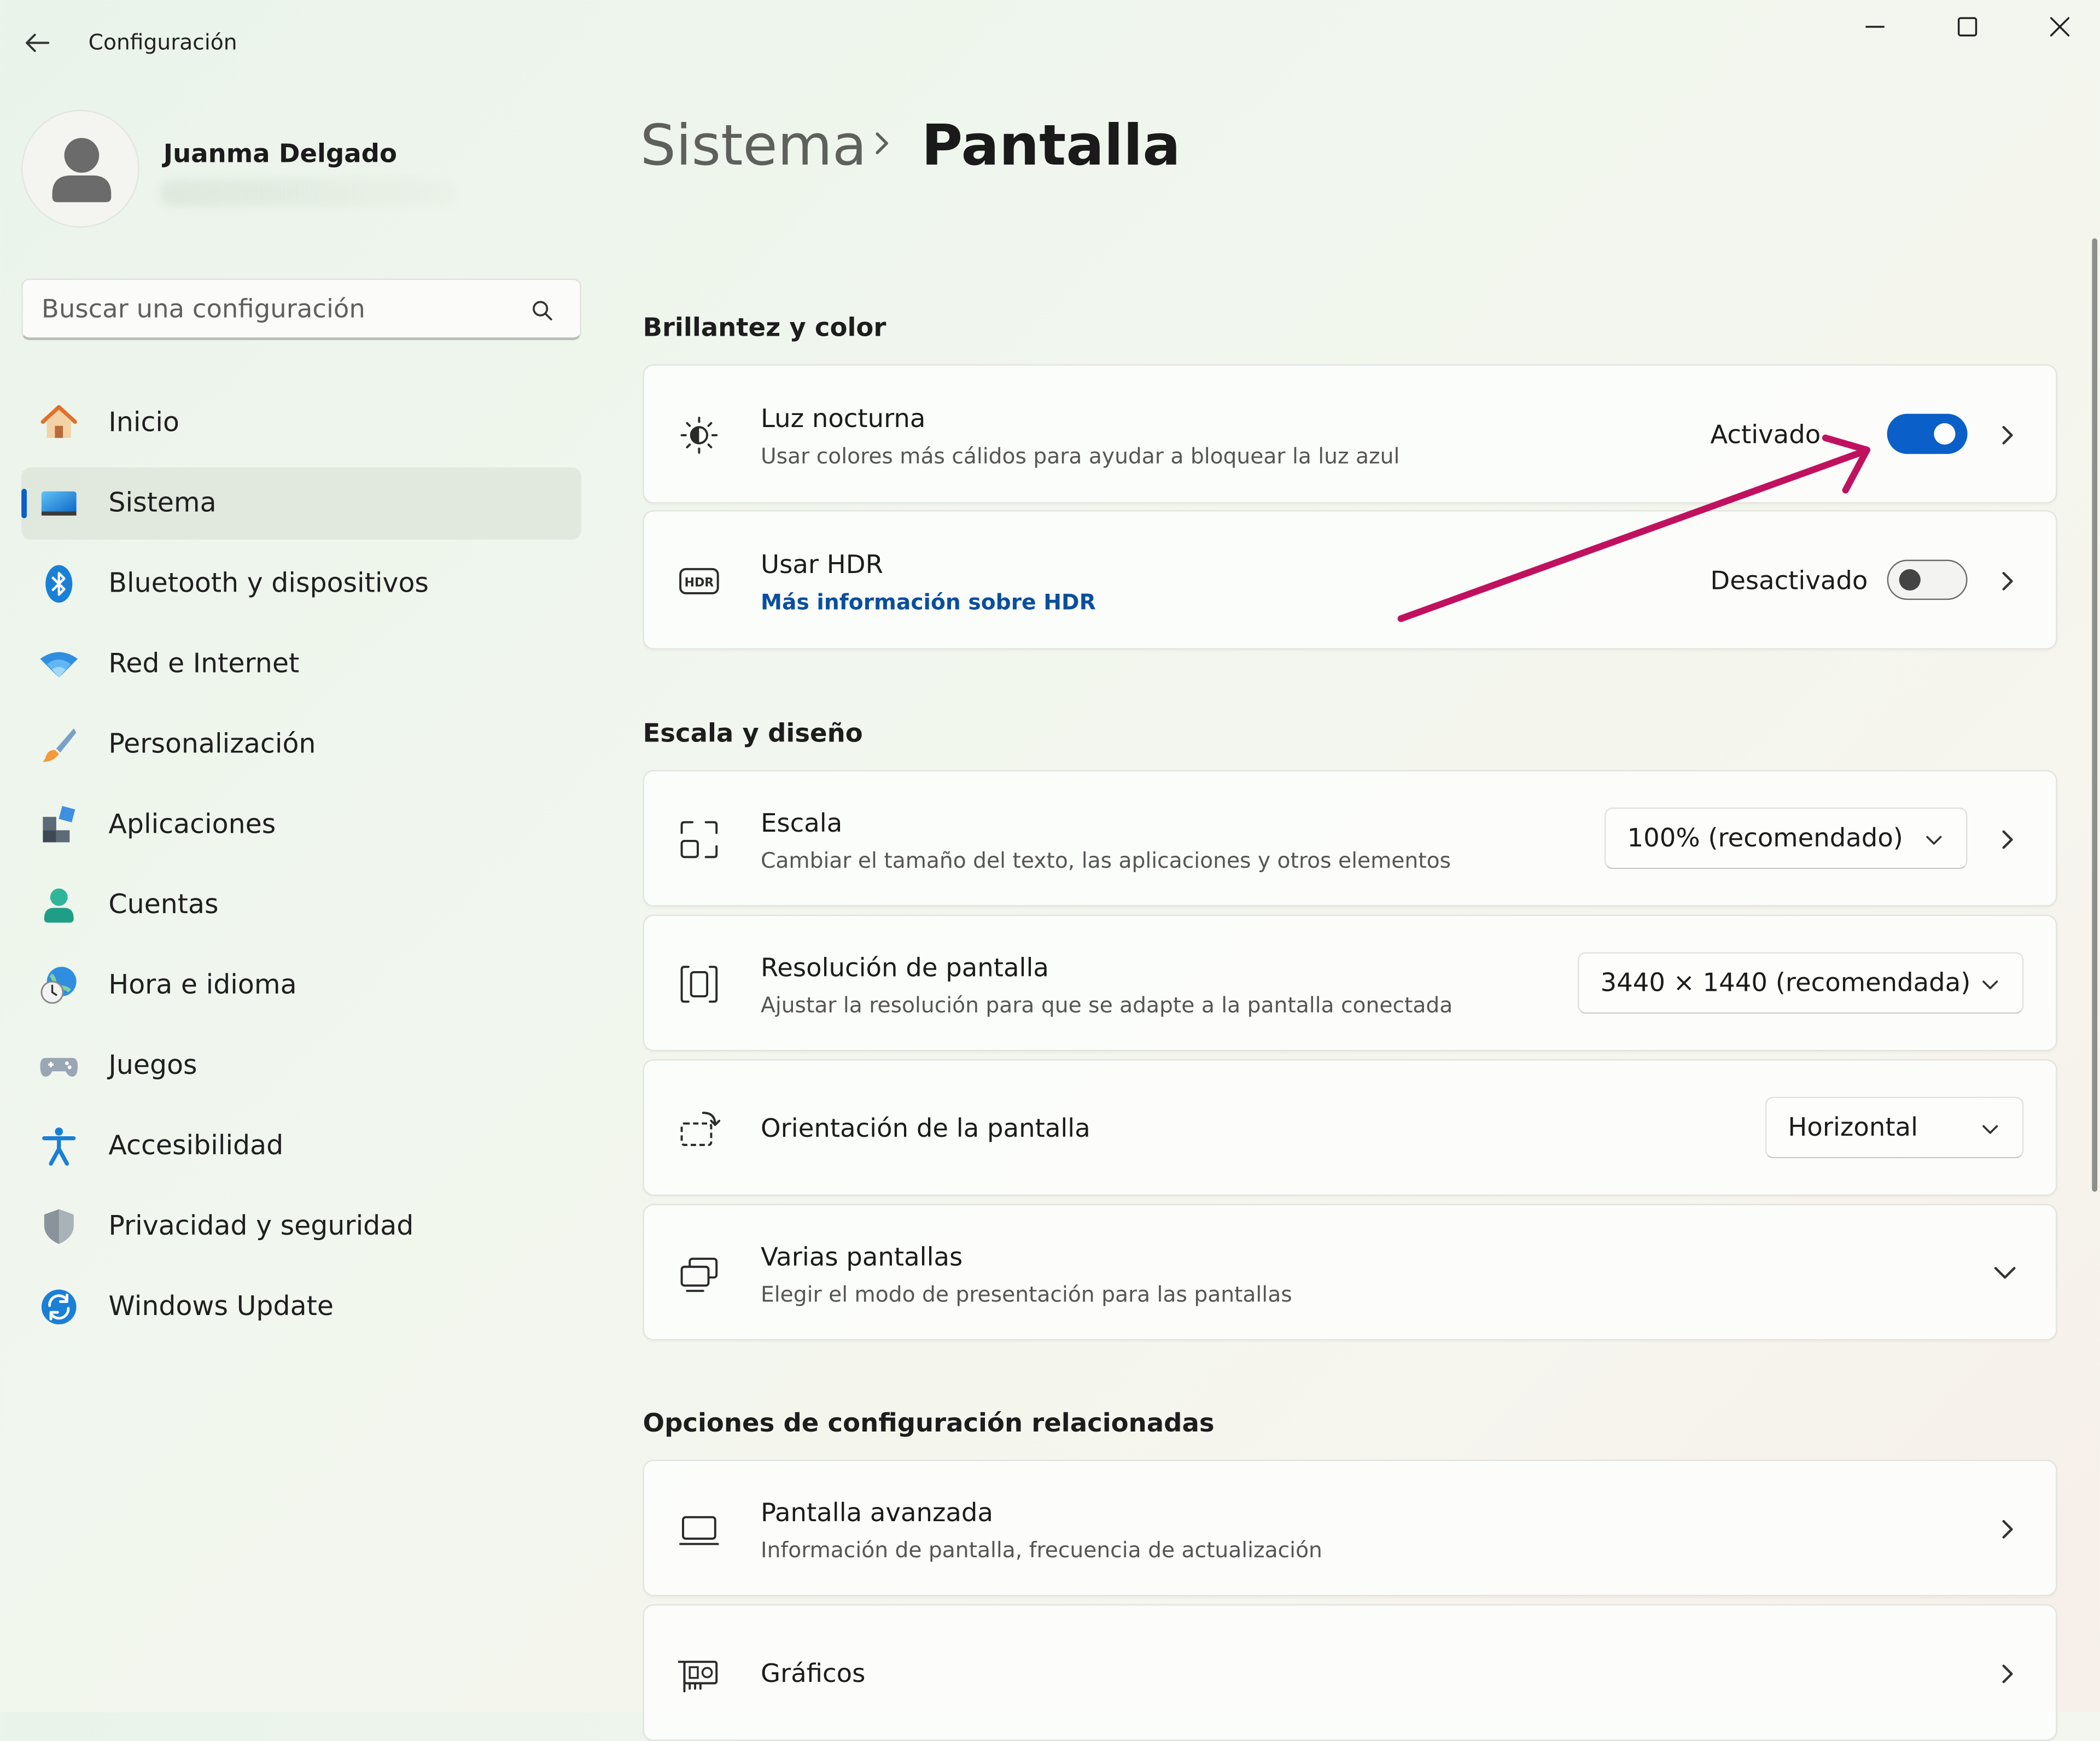 The image size is (2100, 1741). I want to click on sidebar-item-label: Cuentas, so click(163, 903).